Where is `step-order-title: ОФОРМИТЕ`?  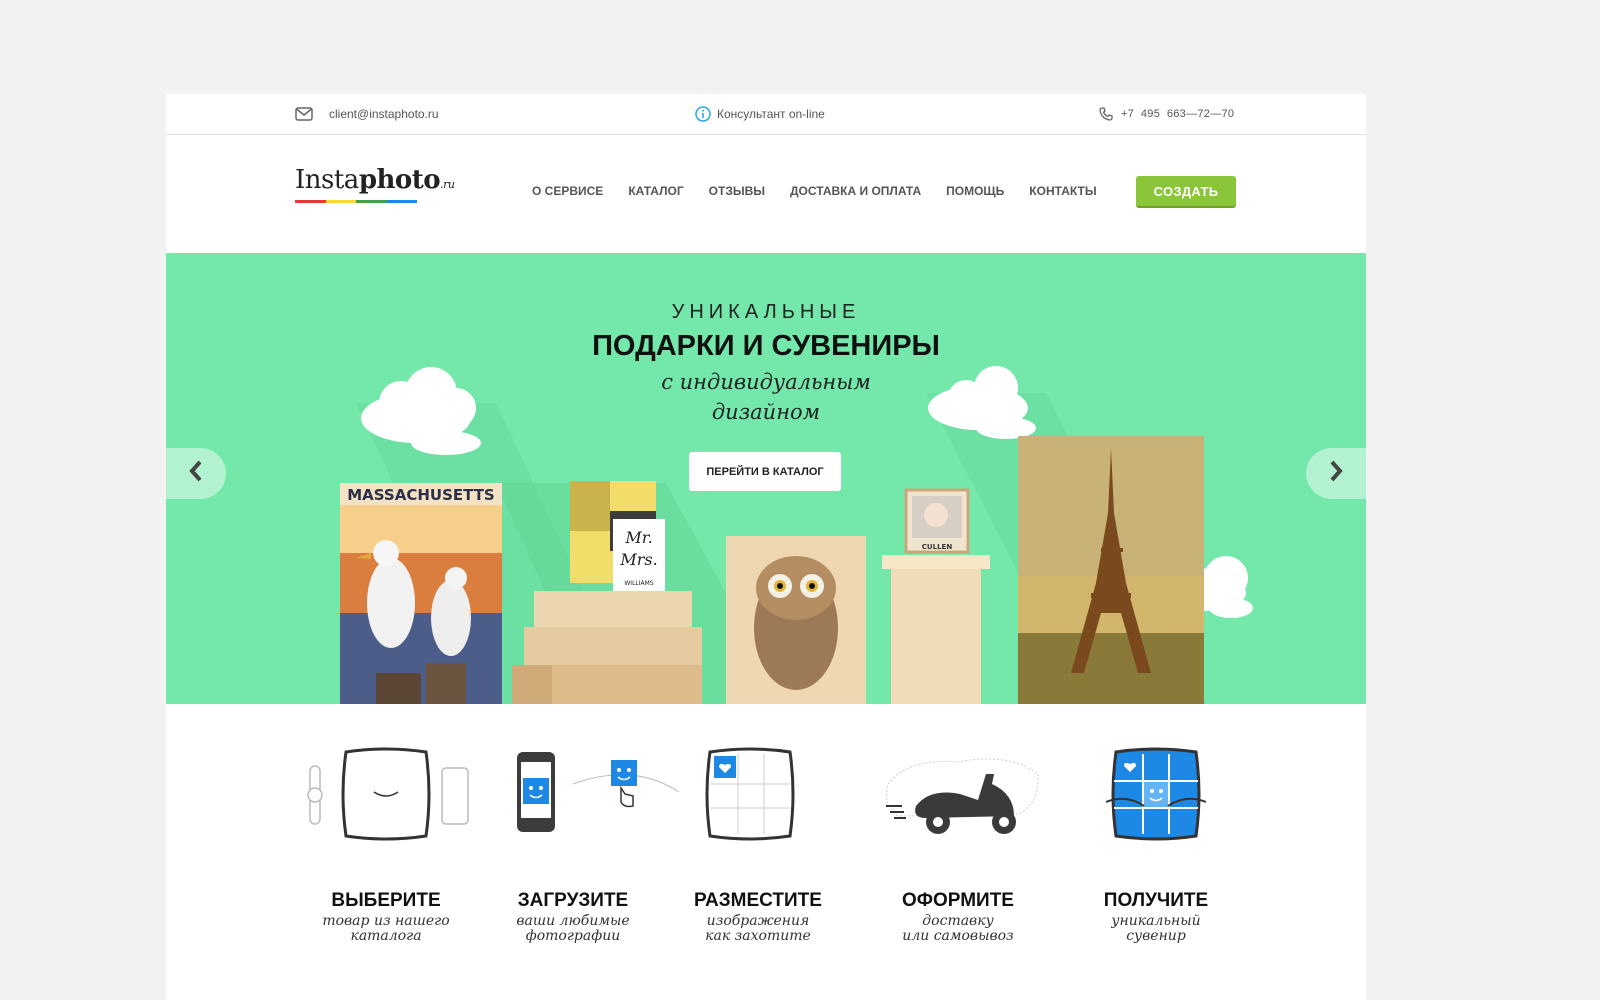 step-order-title: ОФОРМИТЕ is located at coordinates (958, 900).